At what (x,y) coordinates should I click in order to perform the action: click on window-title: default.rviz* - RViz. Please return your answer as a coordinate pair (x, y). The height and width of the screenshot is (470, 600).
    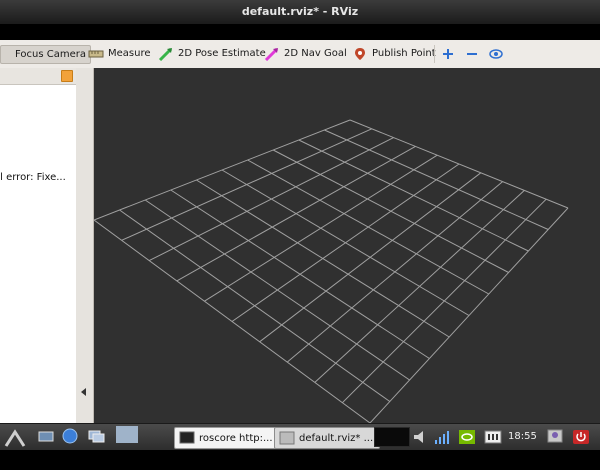
    Looking at the image, I should click on (300, 11).